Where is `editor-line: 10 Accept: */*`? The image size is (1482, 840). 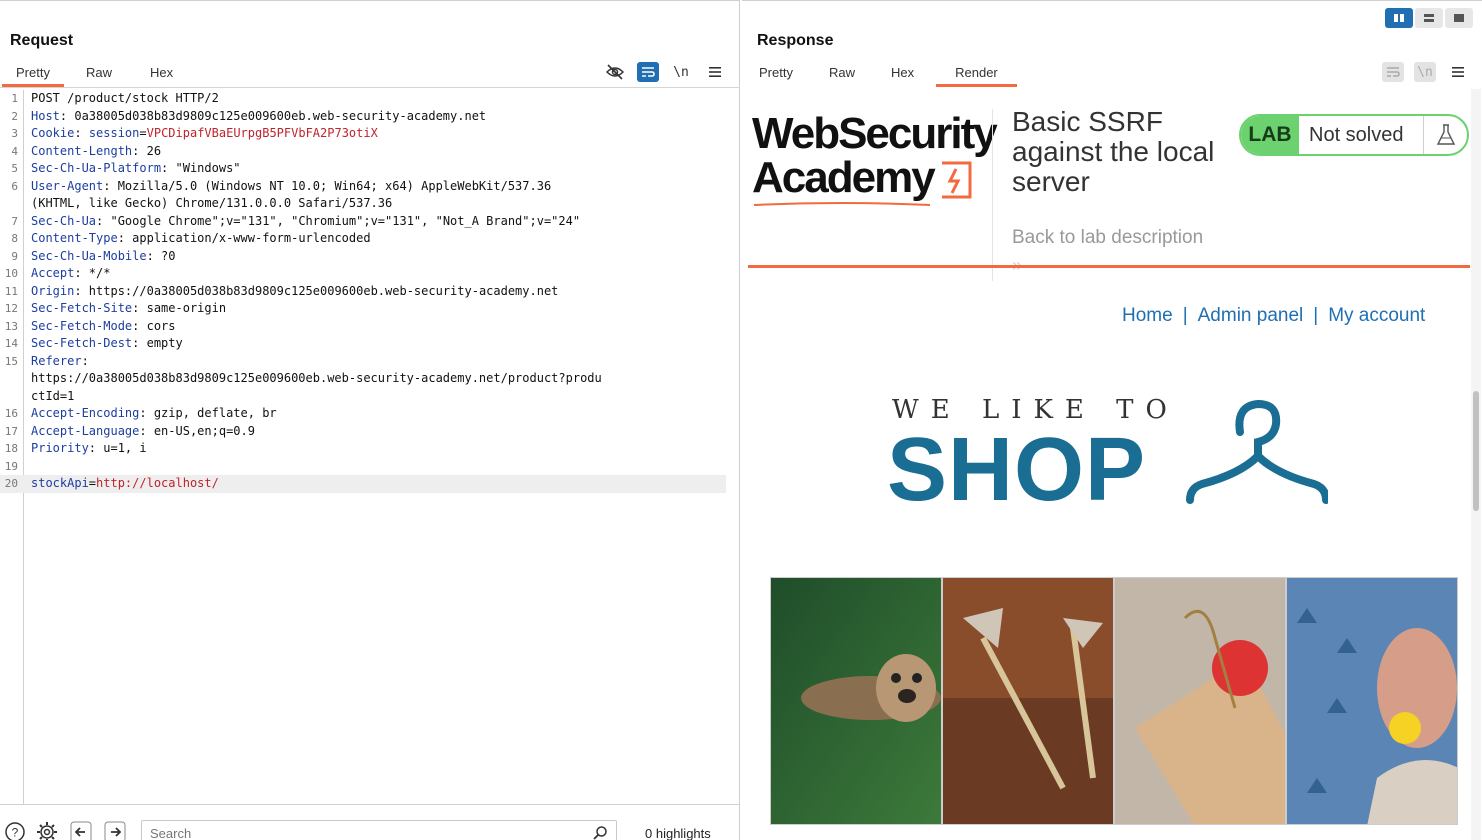
editor-line: 10 Accept: */* is located at coordinates (363, 274).